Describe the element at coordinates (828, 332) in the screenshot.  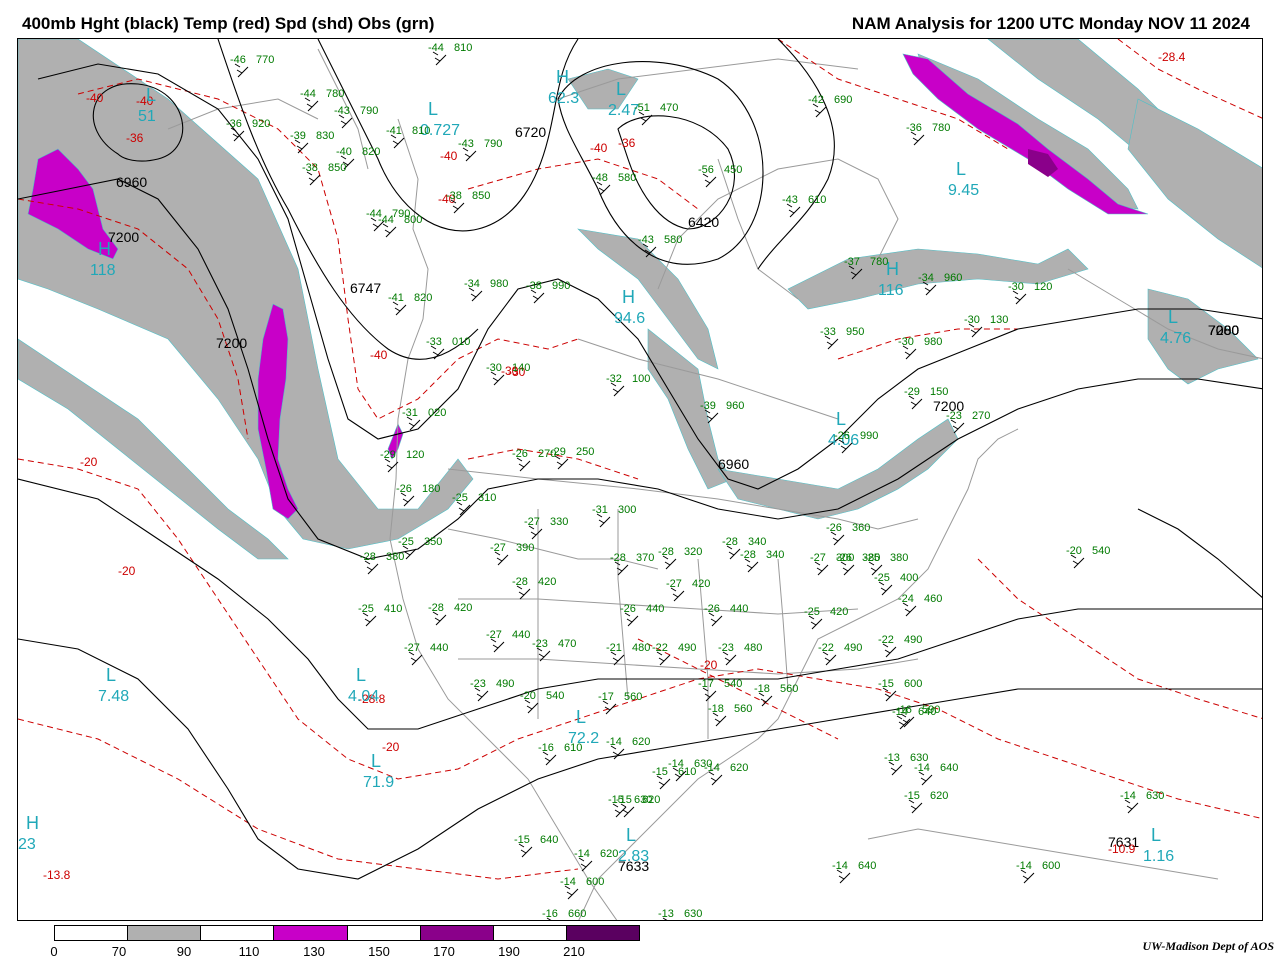
I see `station-temp: -33` at that location.